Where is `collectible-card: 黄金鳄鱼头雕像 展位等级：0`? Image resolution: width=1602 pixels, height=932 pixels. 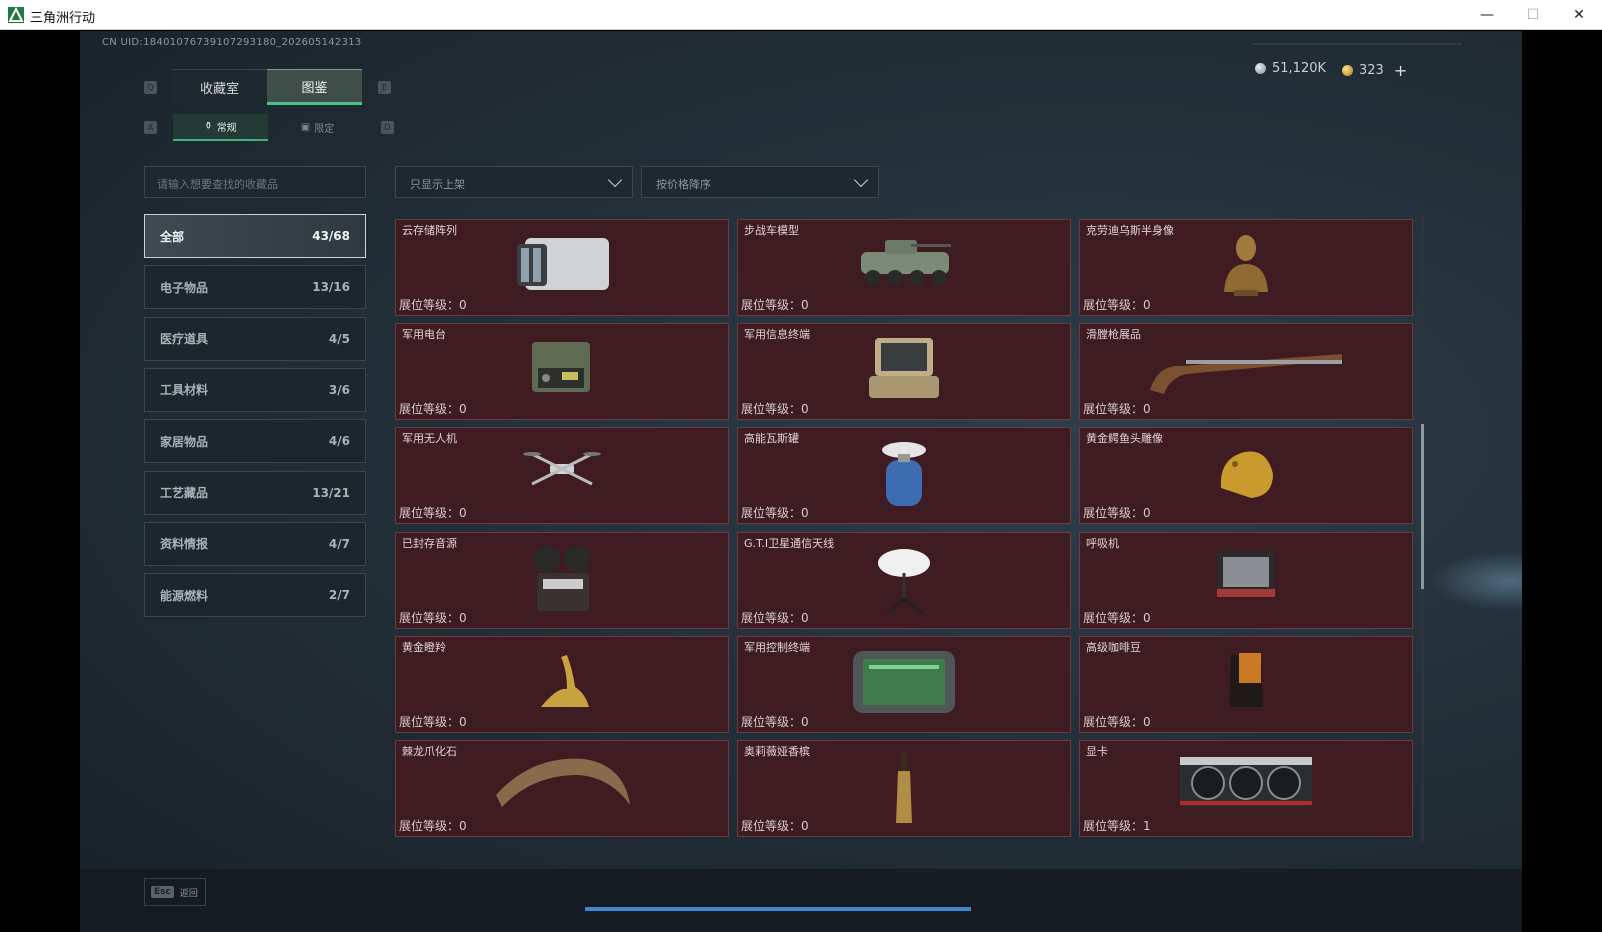
collectible-card: 黄金鳄鱼头雕像 展位等级：0 is located at coordinates (1246, 476).